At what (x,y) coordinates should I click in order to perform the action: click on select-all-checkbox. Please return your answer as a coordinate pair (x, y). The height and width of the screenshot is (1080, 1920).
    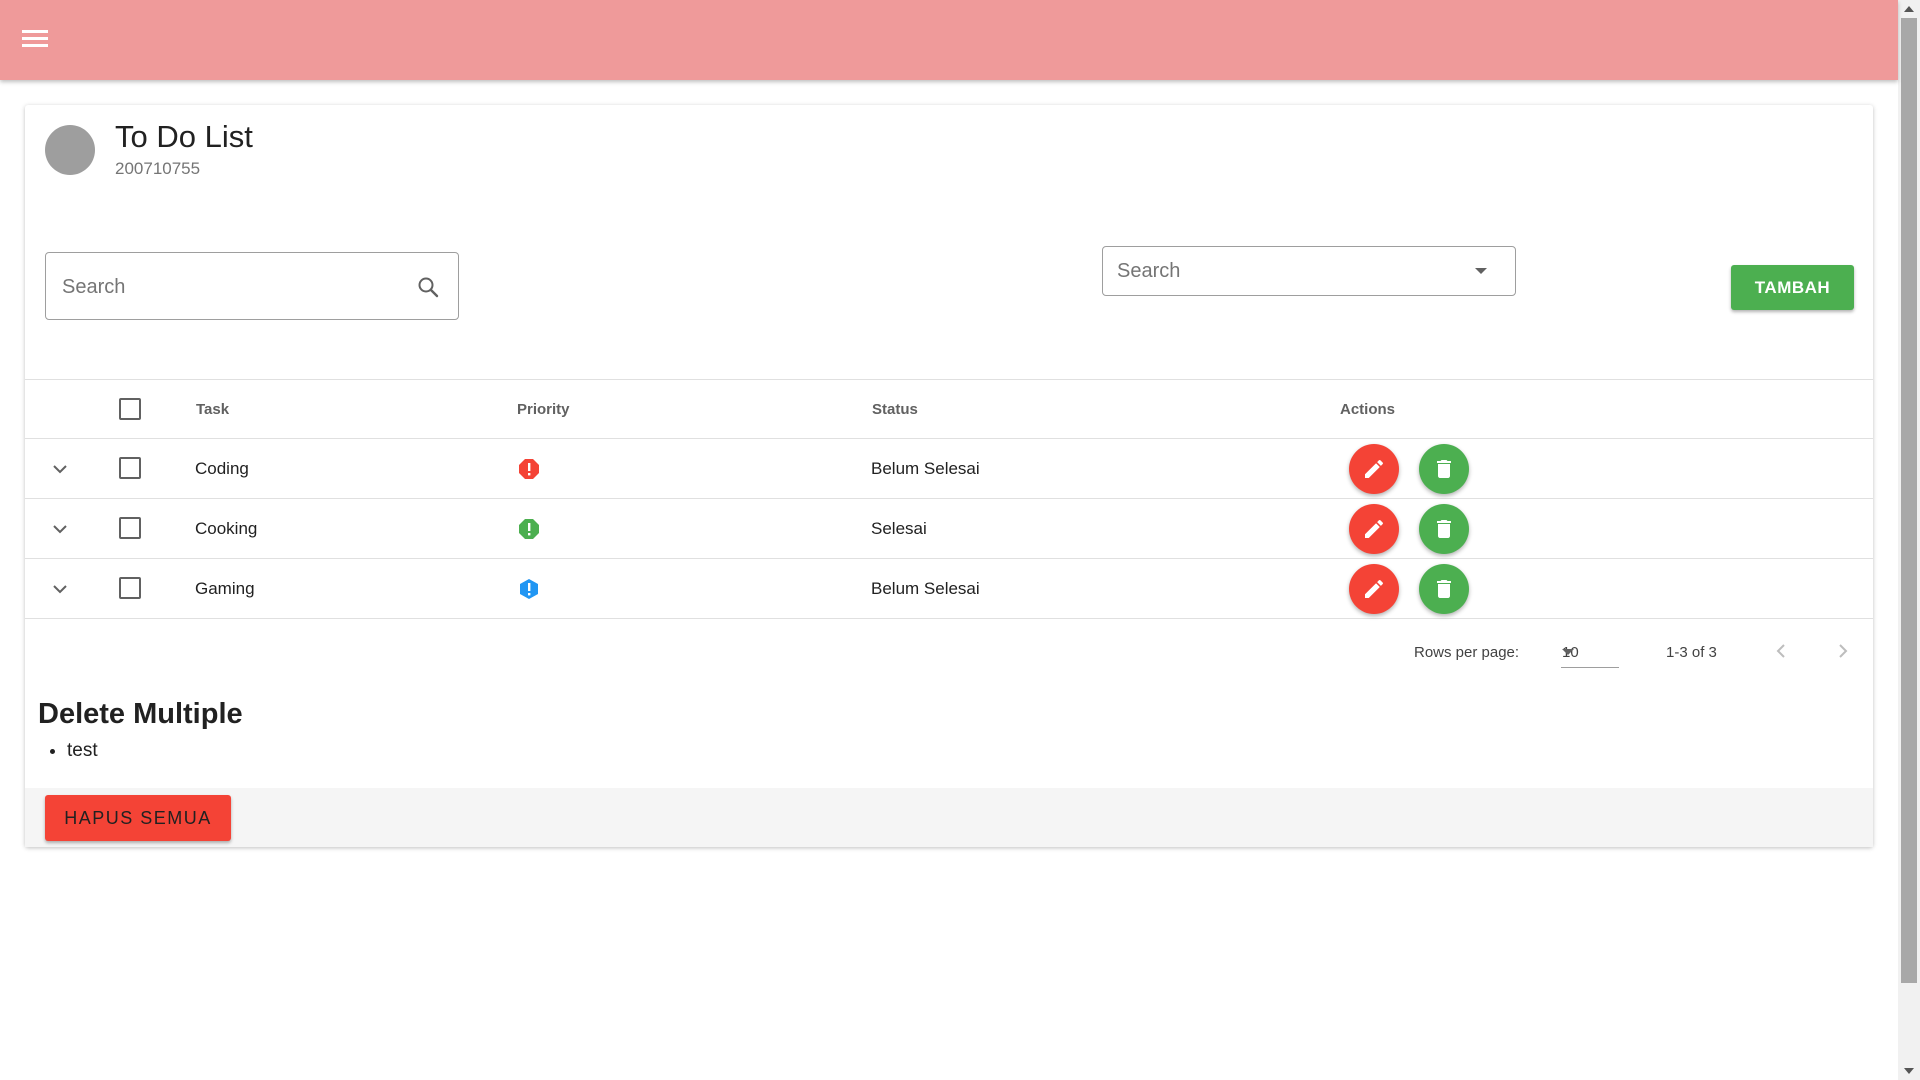
    Looking at the image, I should click on (130, 409).